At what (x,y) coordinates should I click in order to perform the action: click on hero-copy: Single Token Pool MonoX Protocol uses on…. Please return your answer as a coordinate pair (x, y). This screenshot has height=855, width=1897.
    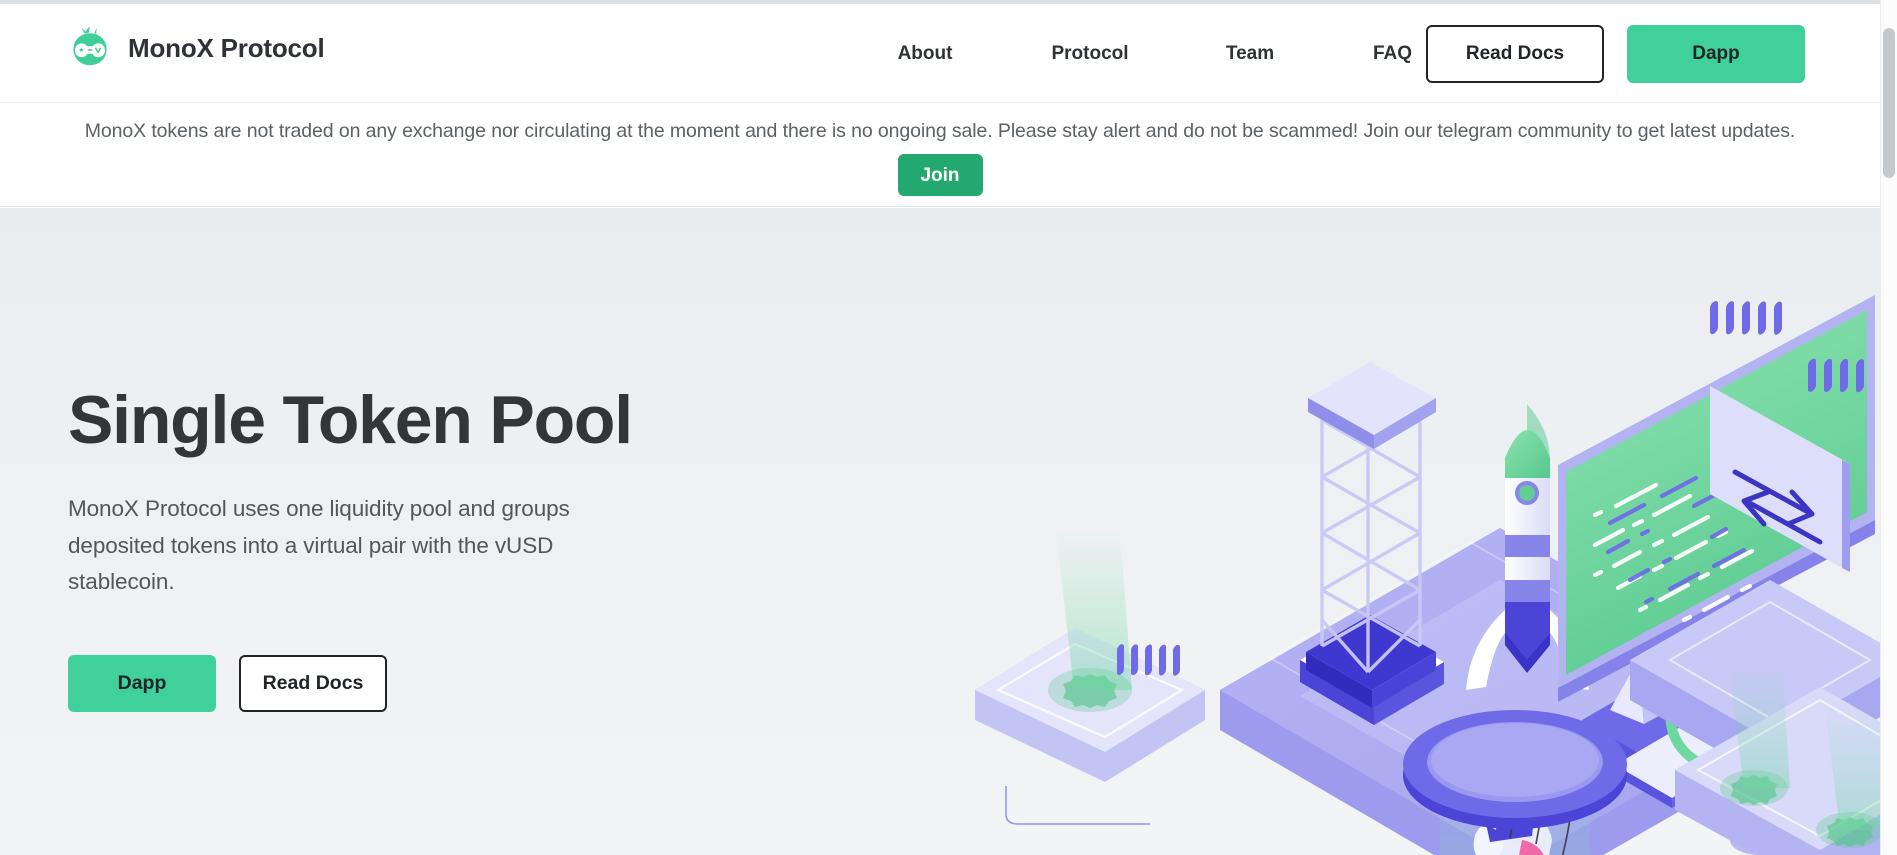
    Looking at the image, I should click on (388, 547).